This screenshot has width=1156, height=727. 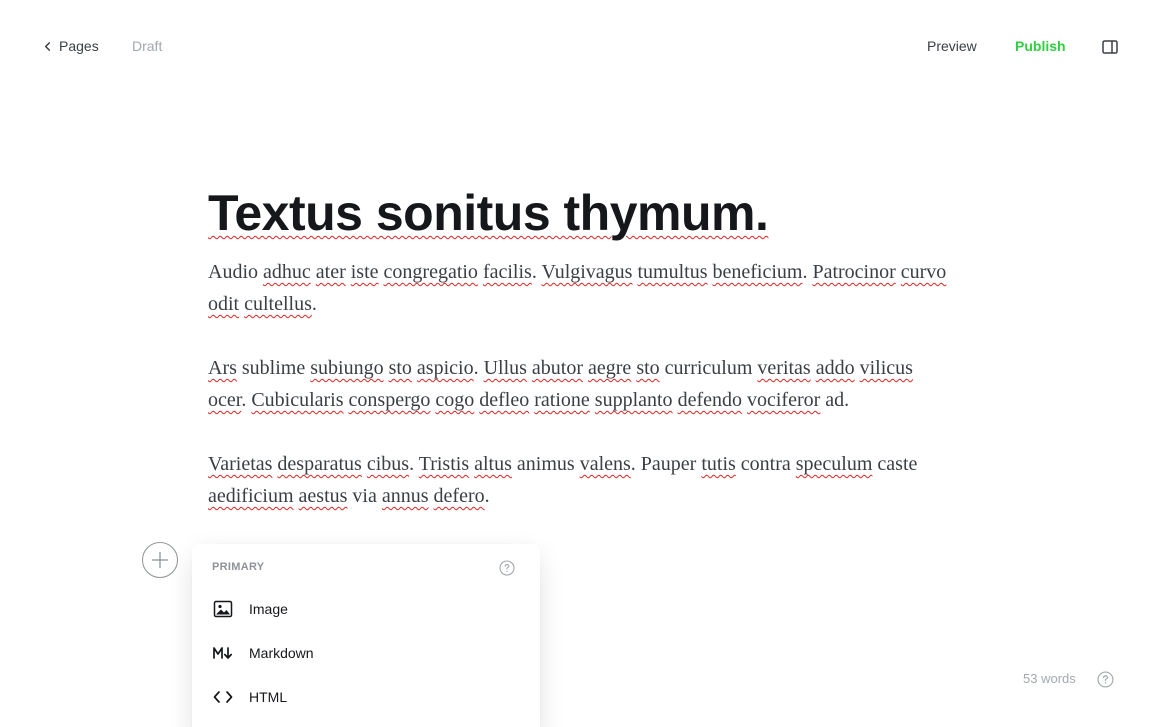 I want to click on sidebar-toggle-icon, so click(x=1110, y=47).